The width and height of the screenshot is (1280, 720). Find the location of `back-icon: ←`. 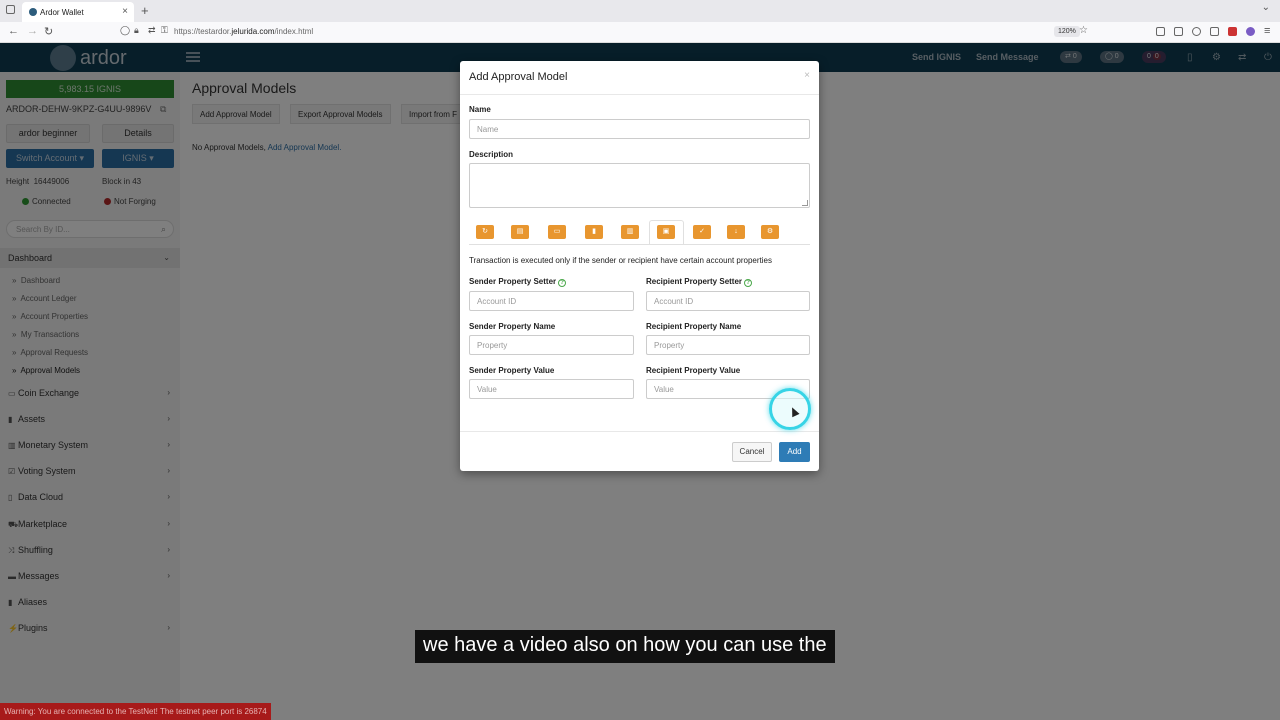

back-icon: ← is located at coordinates (13, 31).